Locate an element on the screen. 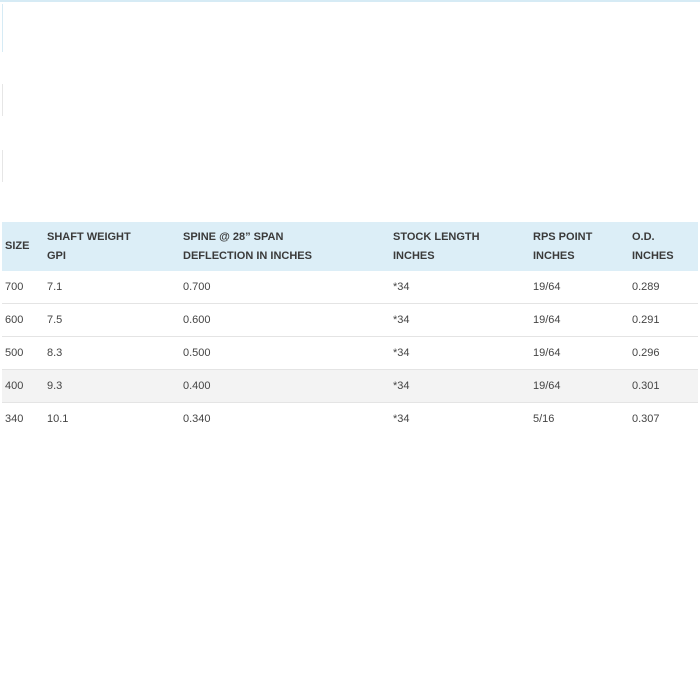  header-stock-length: STOCK LENGTH INCHES is located at coordinates (460, 246).